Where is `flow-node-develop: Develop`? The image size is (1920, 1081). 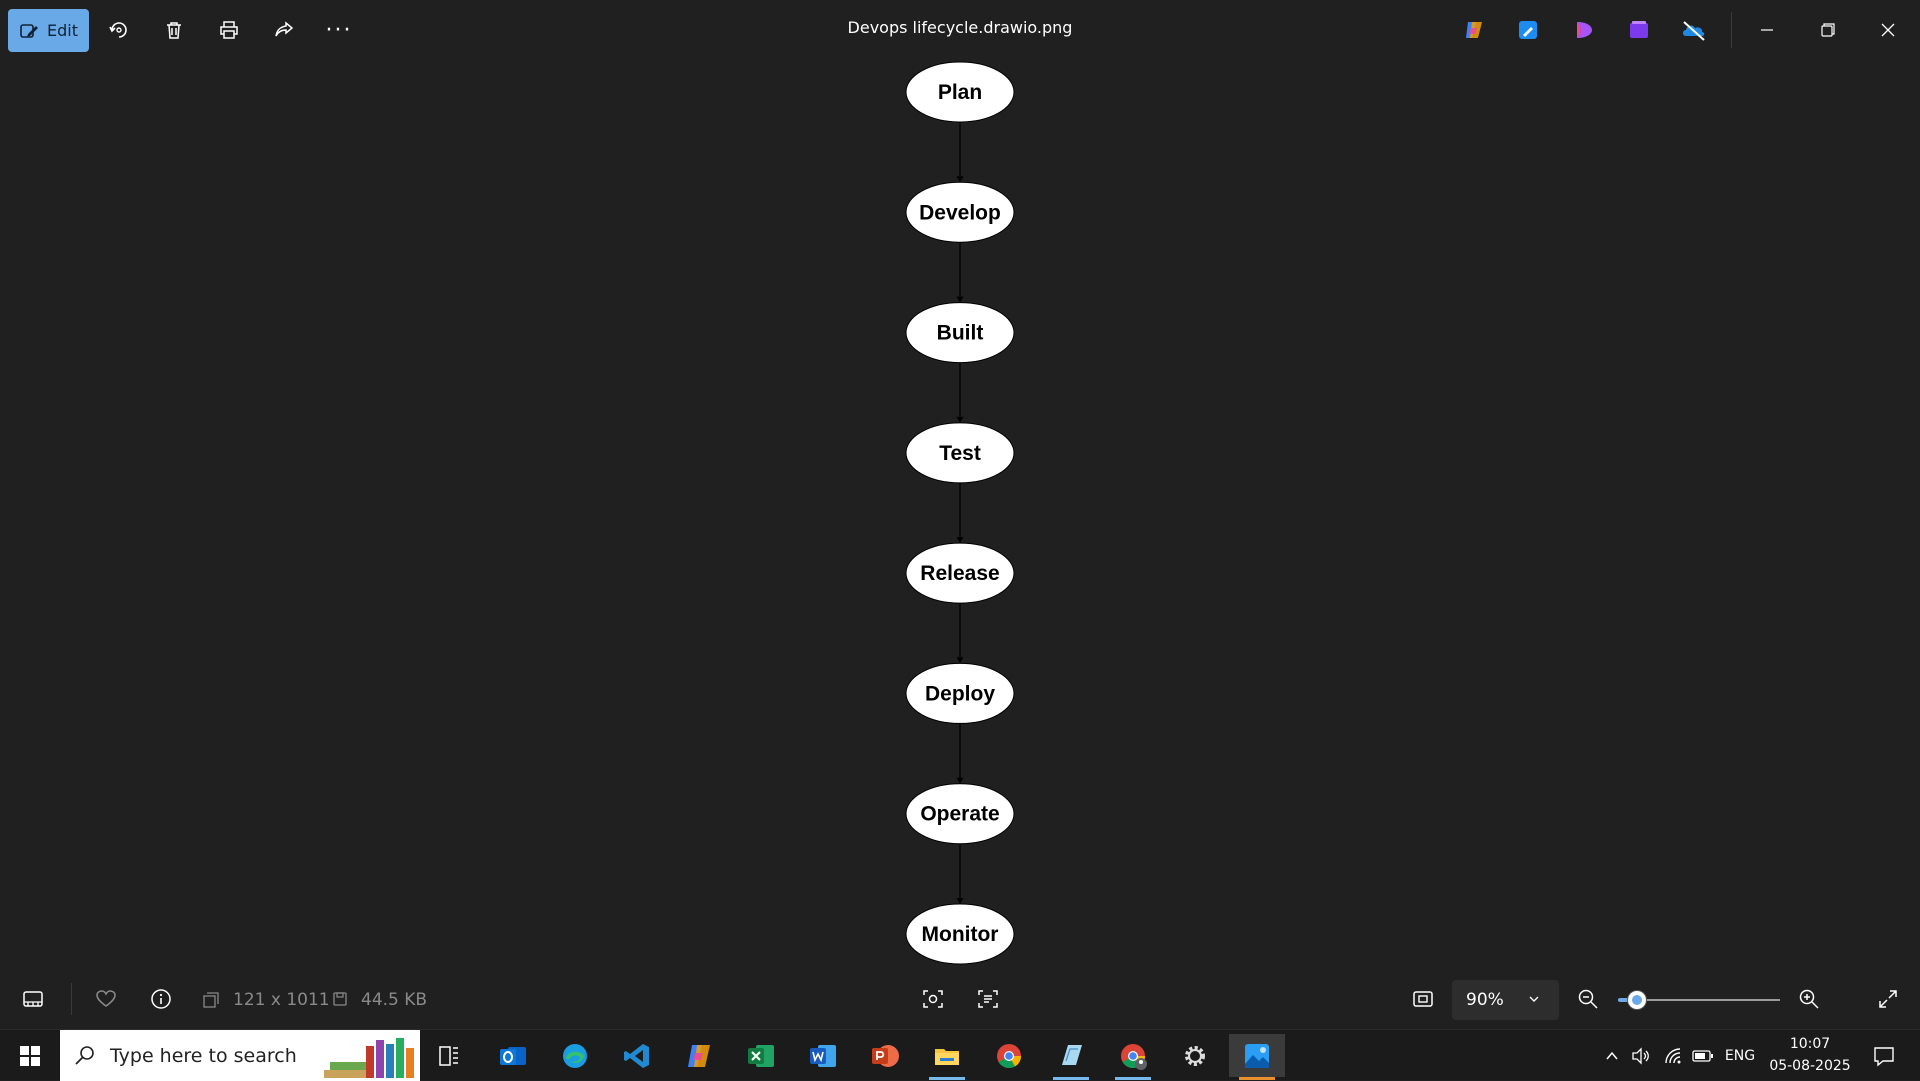 flow-node-develop: Develop is located at coordinates (960, 212).